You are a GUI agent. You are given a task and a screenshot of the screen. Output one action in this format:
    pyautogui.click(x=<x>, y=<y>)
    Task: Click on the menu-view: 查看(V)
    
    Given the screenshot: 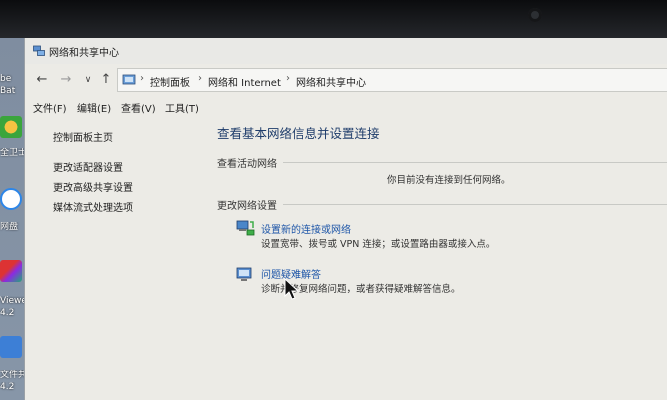 What is the action you would take?
    pyautogui.click(x=138, y=107)
    